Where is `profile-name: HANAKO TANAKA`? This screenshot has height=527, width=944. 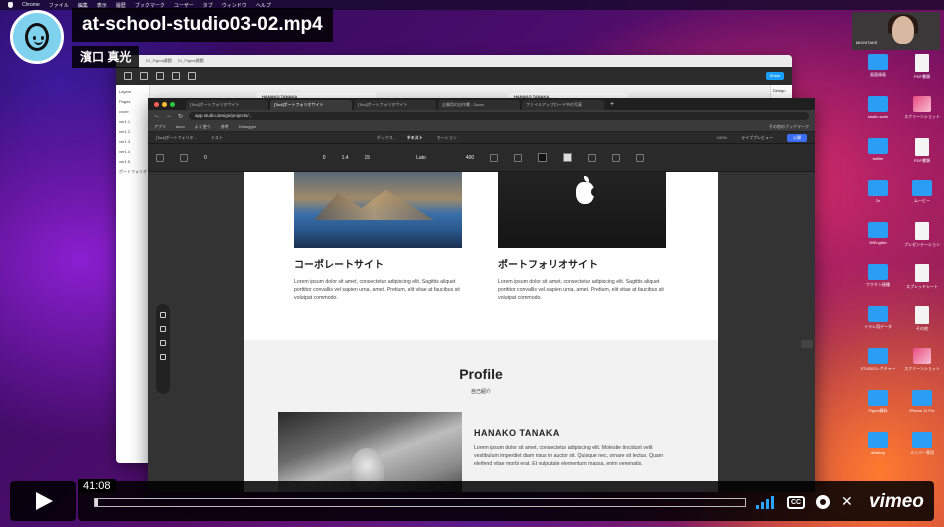 profile-name: HANAKO TANAKA is located at coordinates (517, 433).